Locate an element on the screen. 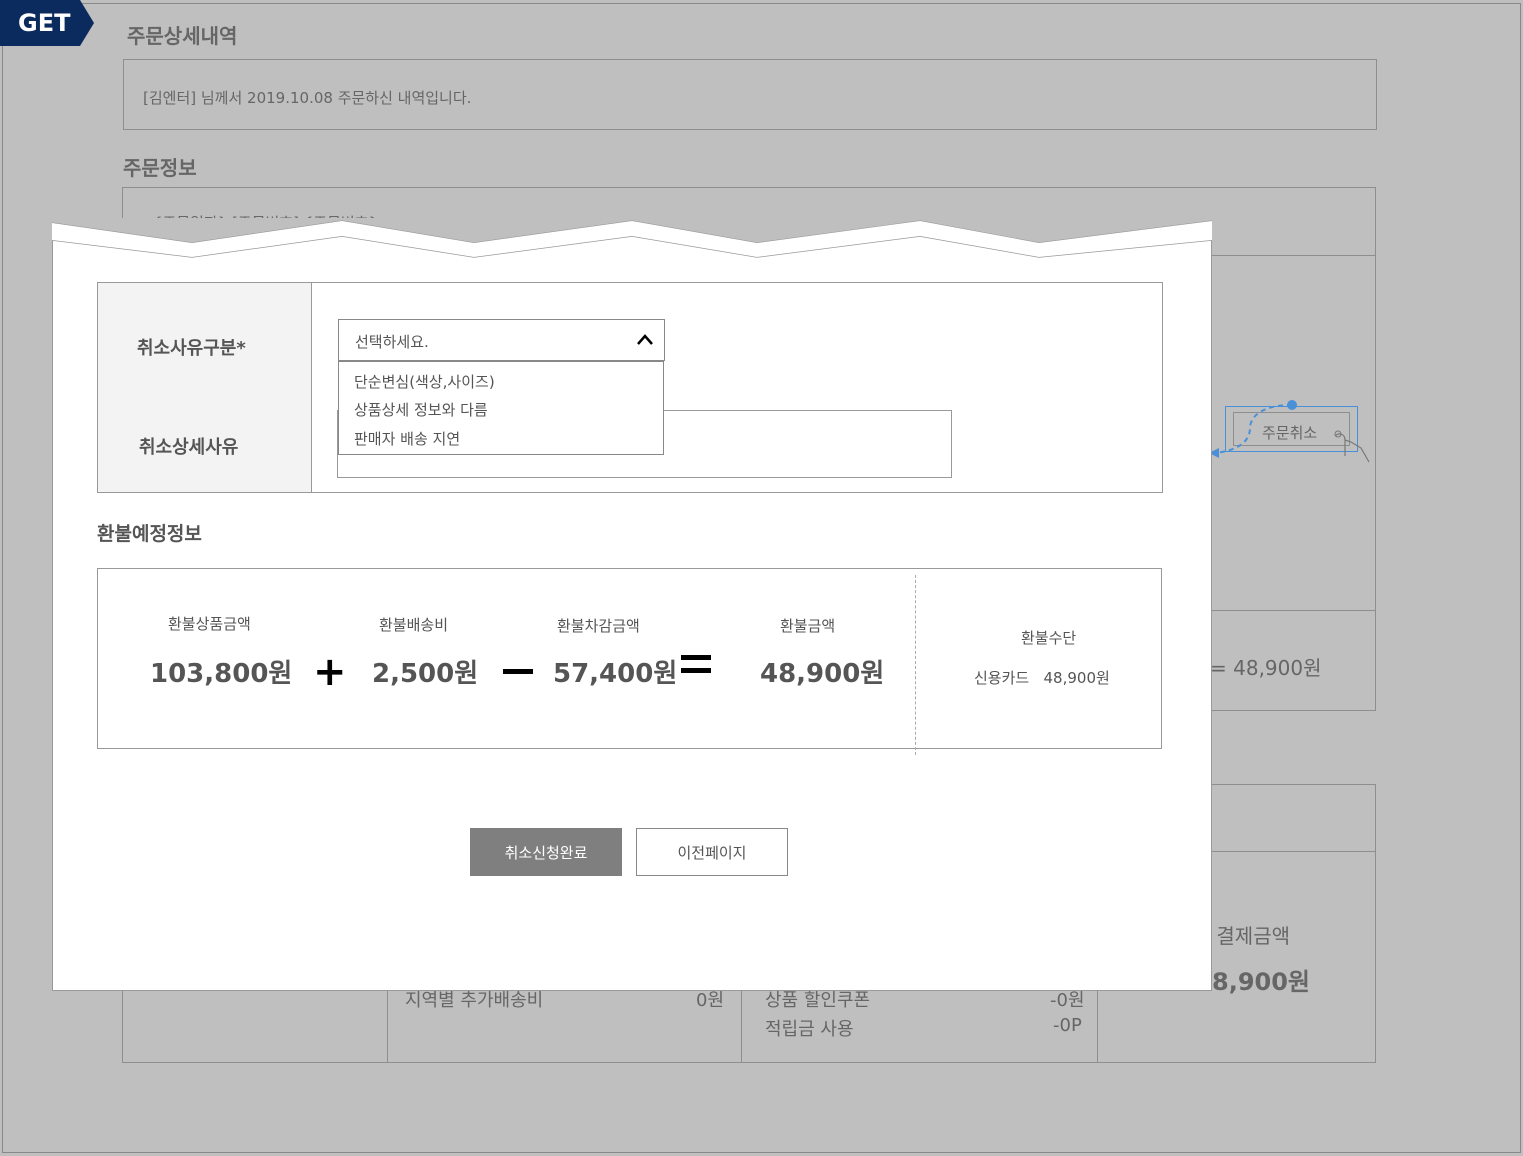 Image resolution: width=1523 pixels, height=1156 pixels. order-total-divider is located at coordinates (1293, 610).